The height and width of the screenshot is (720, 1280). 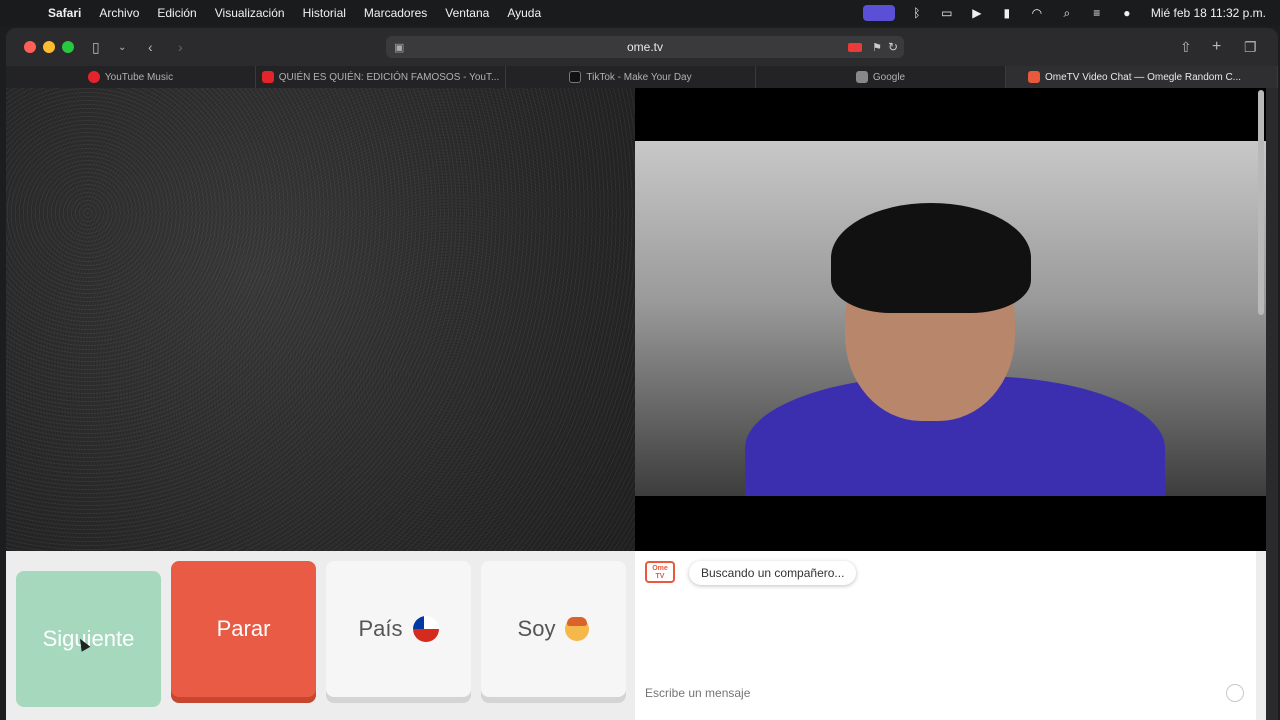 What do you see at coordinates (30, 47) in the screenshot?
I see `close-window-button` at bounding box center [30, 47].